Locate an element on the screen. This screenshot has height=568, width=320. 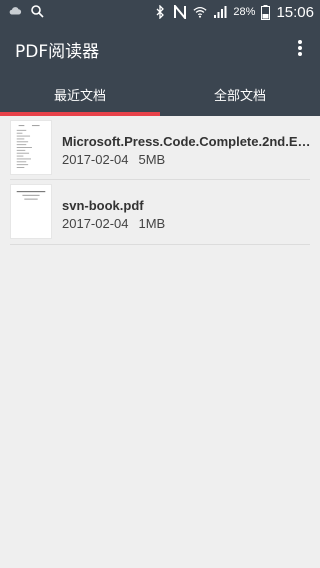
cloud-icon is located at coordinates (15, 11).